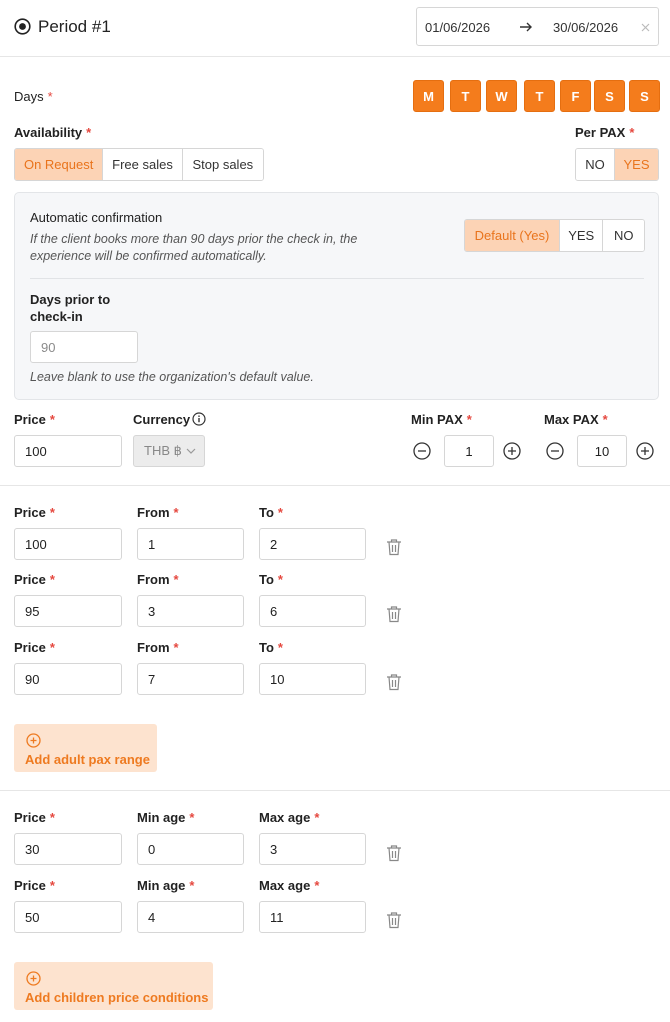 This screenshot has height=1022, width=670. Describe the element at coordinates (623, 235) in the screenshot. I see `auto-confirm-no: NO` at that location.